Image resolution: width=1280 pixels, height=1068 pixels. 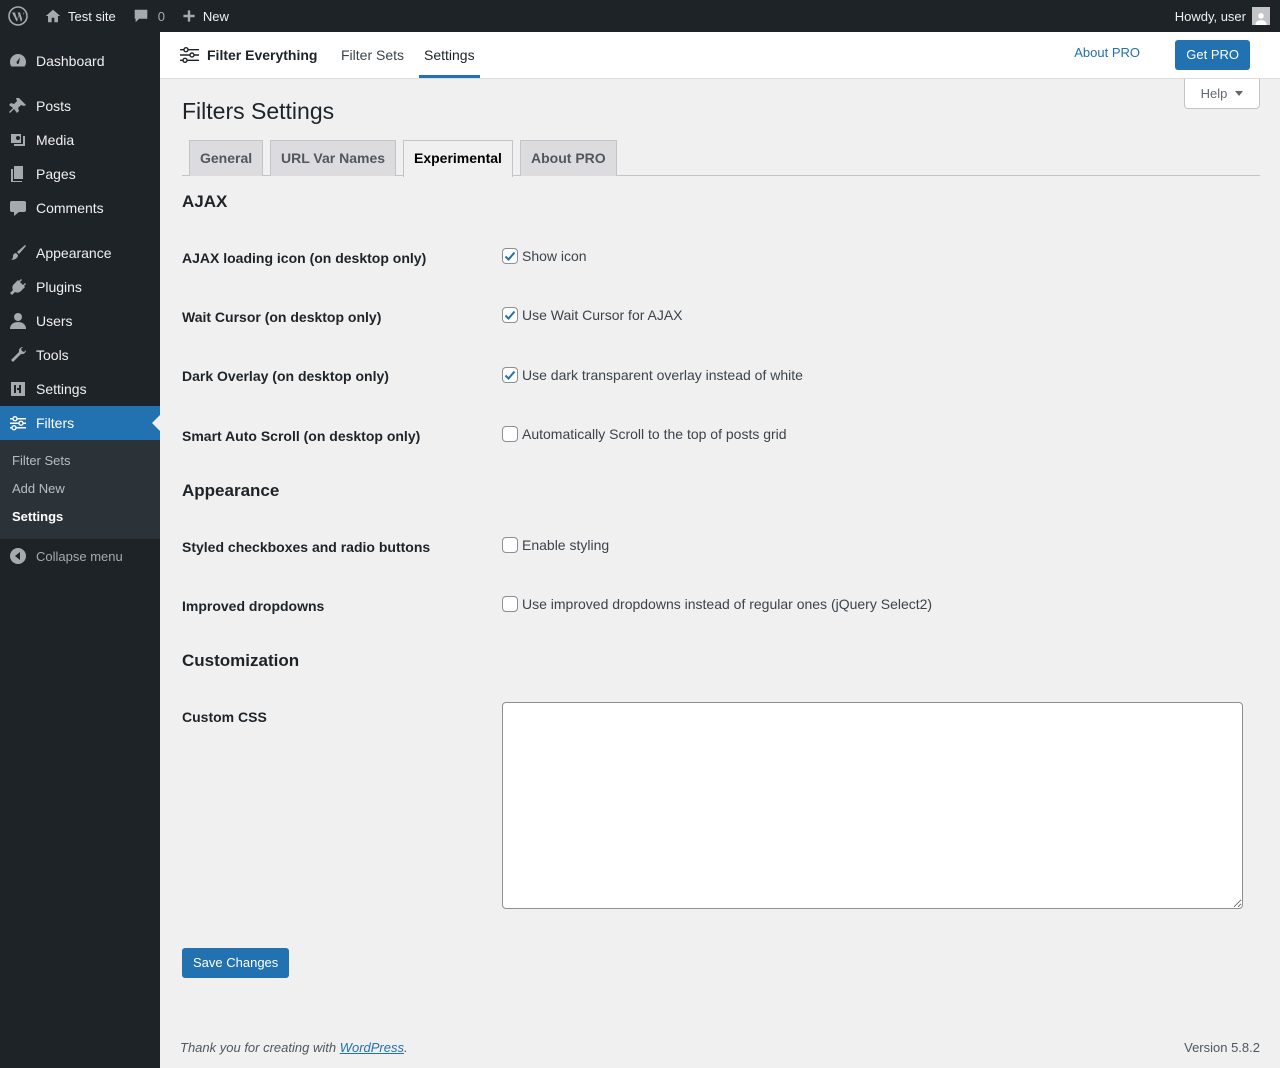 What do you see at coordinates (61, 389) in the screenshot?
I see `sidebar-item-label: Settings` at bounding box center [61, 389].